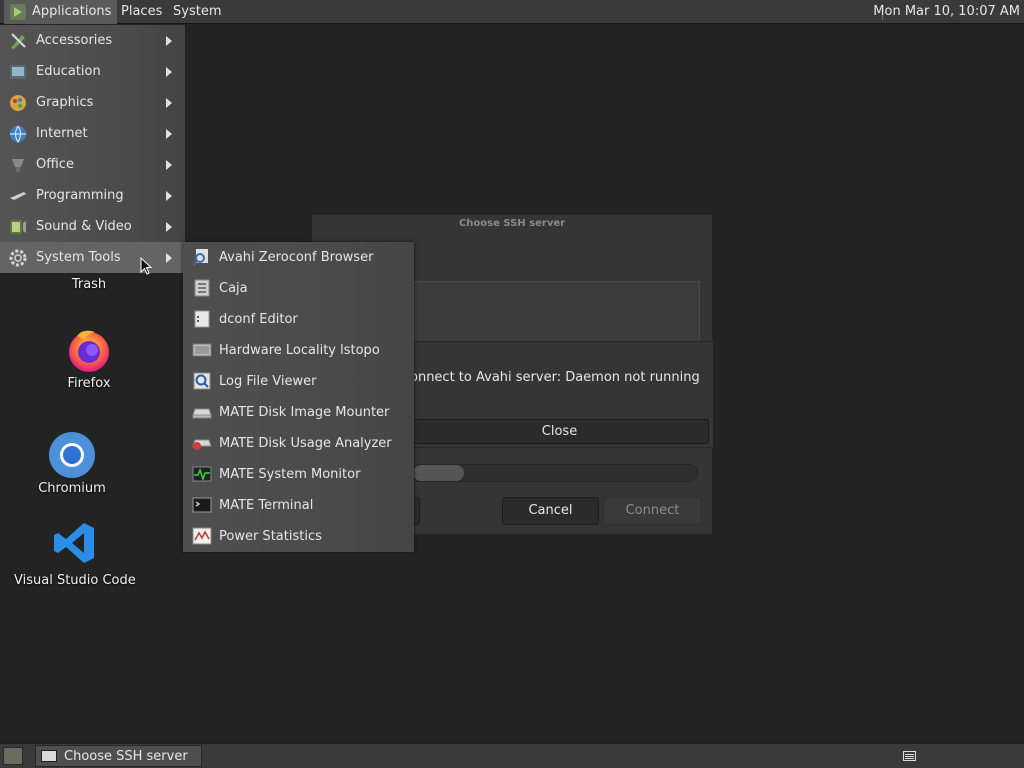  Describe the element at coordinates (202, 288) in the screenshot. I see `caja-icon` at that location.